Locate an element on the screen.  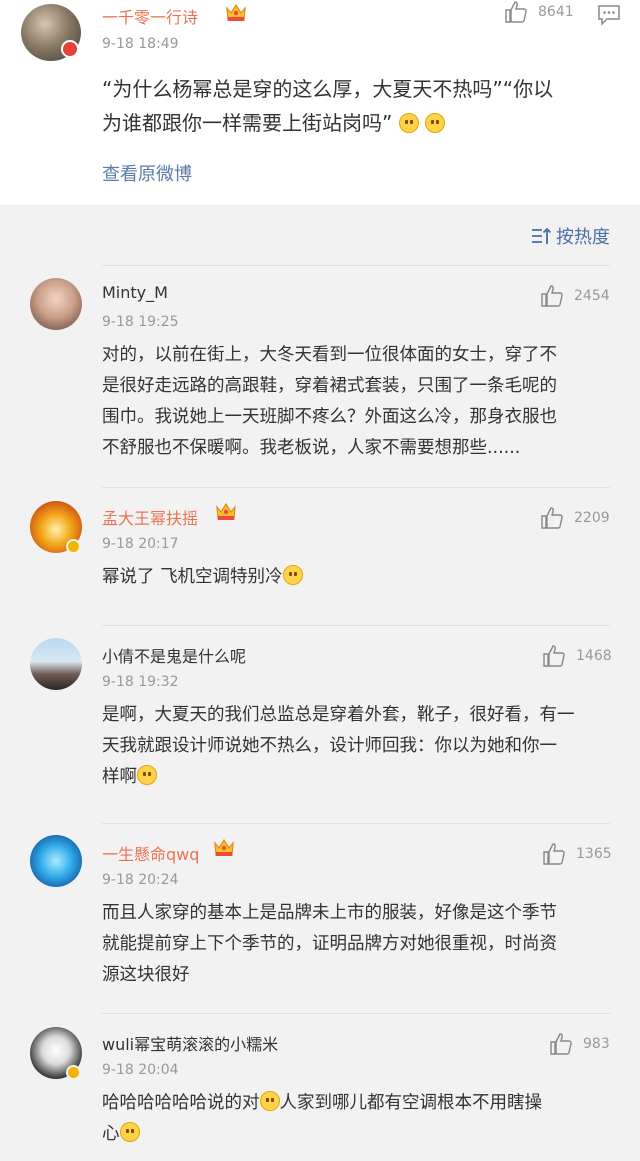
comment-like-count: 2209 is located at coordinates (592, 518).